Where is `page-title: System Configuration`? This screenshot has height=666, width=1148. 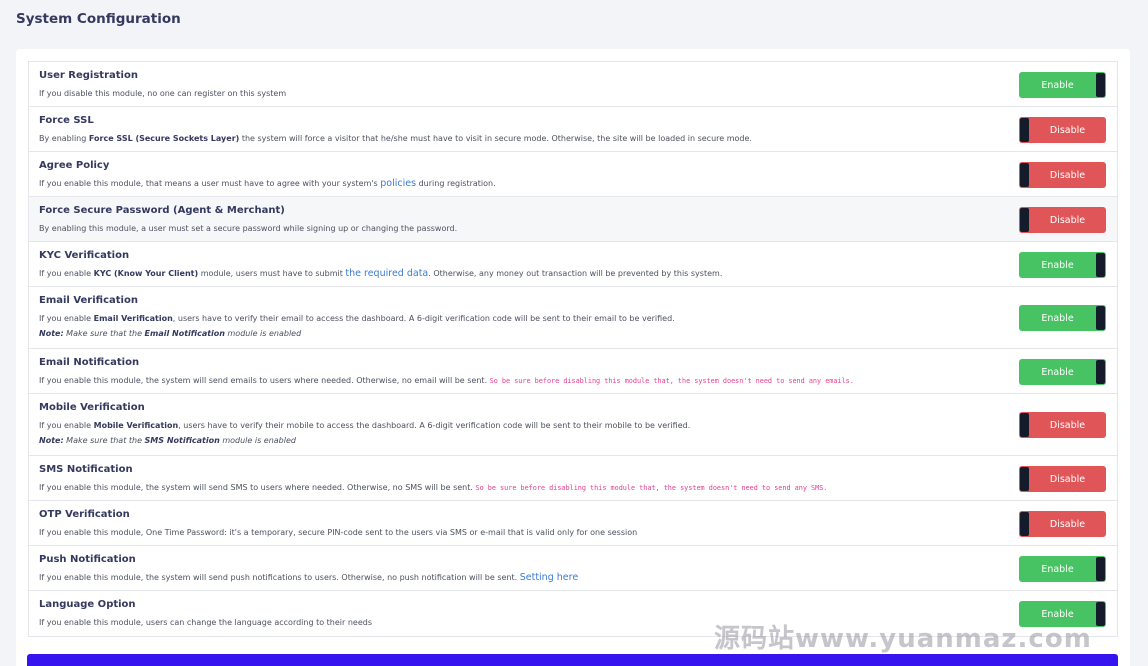
page-title: System Configuration is located at coordinates (98, 19).